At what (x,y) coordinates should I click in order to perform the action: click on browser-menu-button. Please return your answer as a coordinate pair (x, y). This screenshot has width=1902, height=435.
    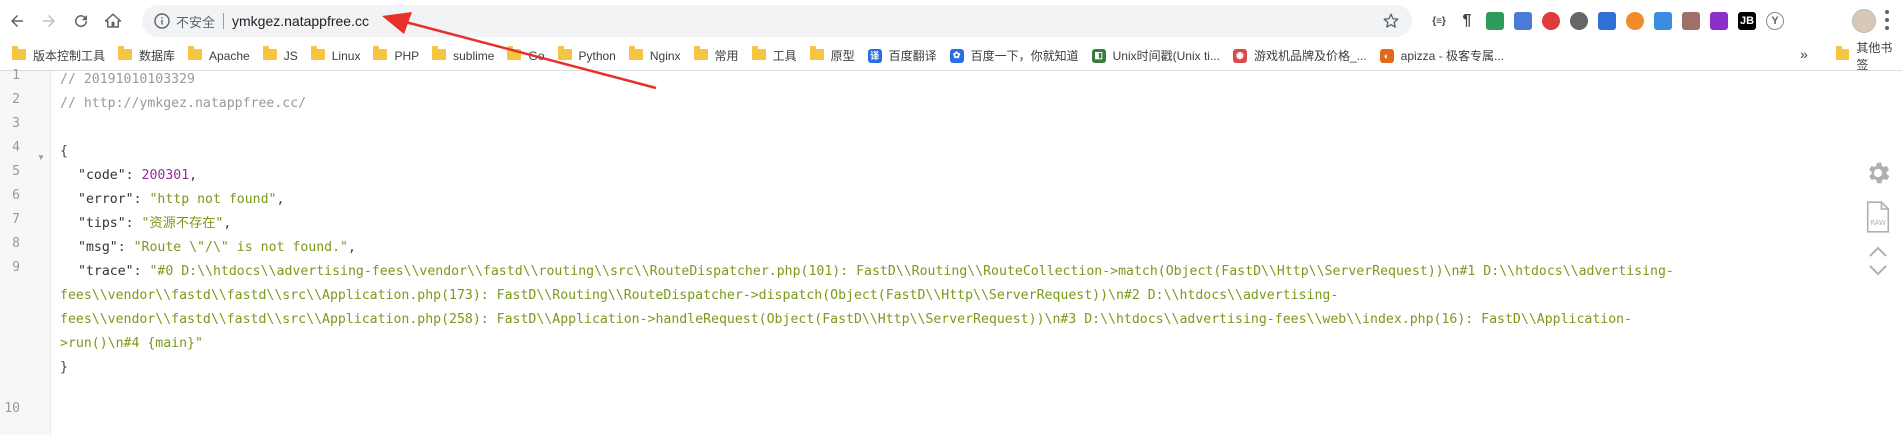
    Looking at the image, I should click on (1887, 20).